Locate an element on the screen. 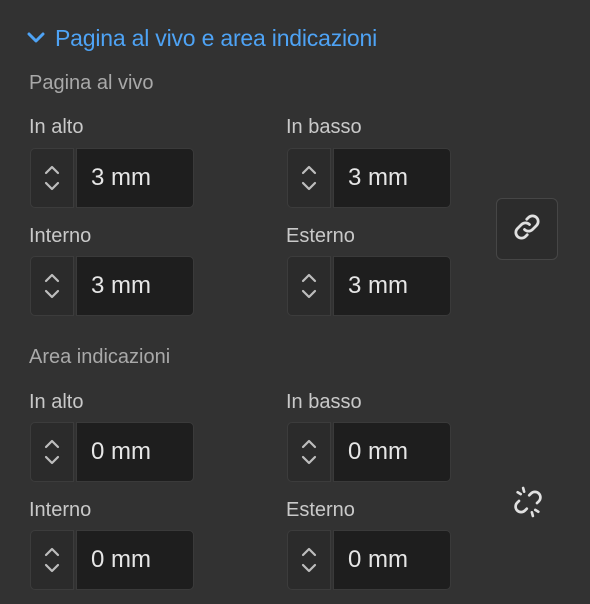 The height and width of the screenshot is (604, 590). bleed-inside-stepper: 3 mm is located at coordinates (112, 286).